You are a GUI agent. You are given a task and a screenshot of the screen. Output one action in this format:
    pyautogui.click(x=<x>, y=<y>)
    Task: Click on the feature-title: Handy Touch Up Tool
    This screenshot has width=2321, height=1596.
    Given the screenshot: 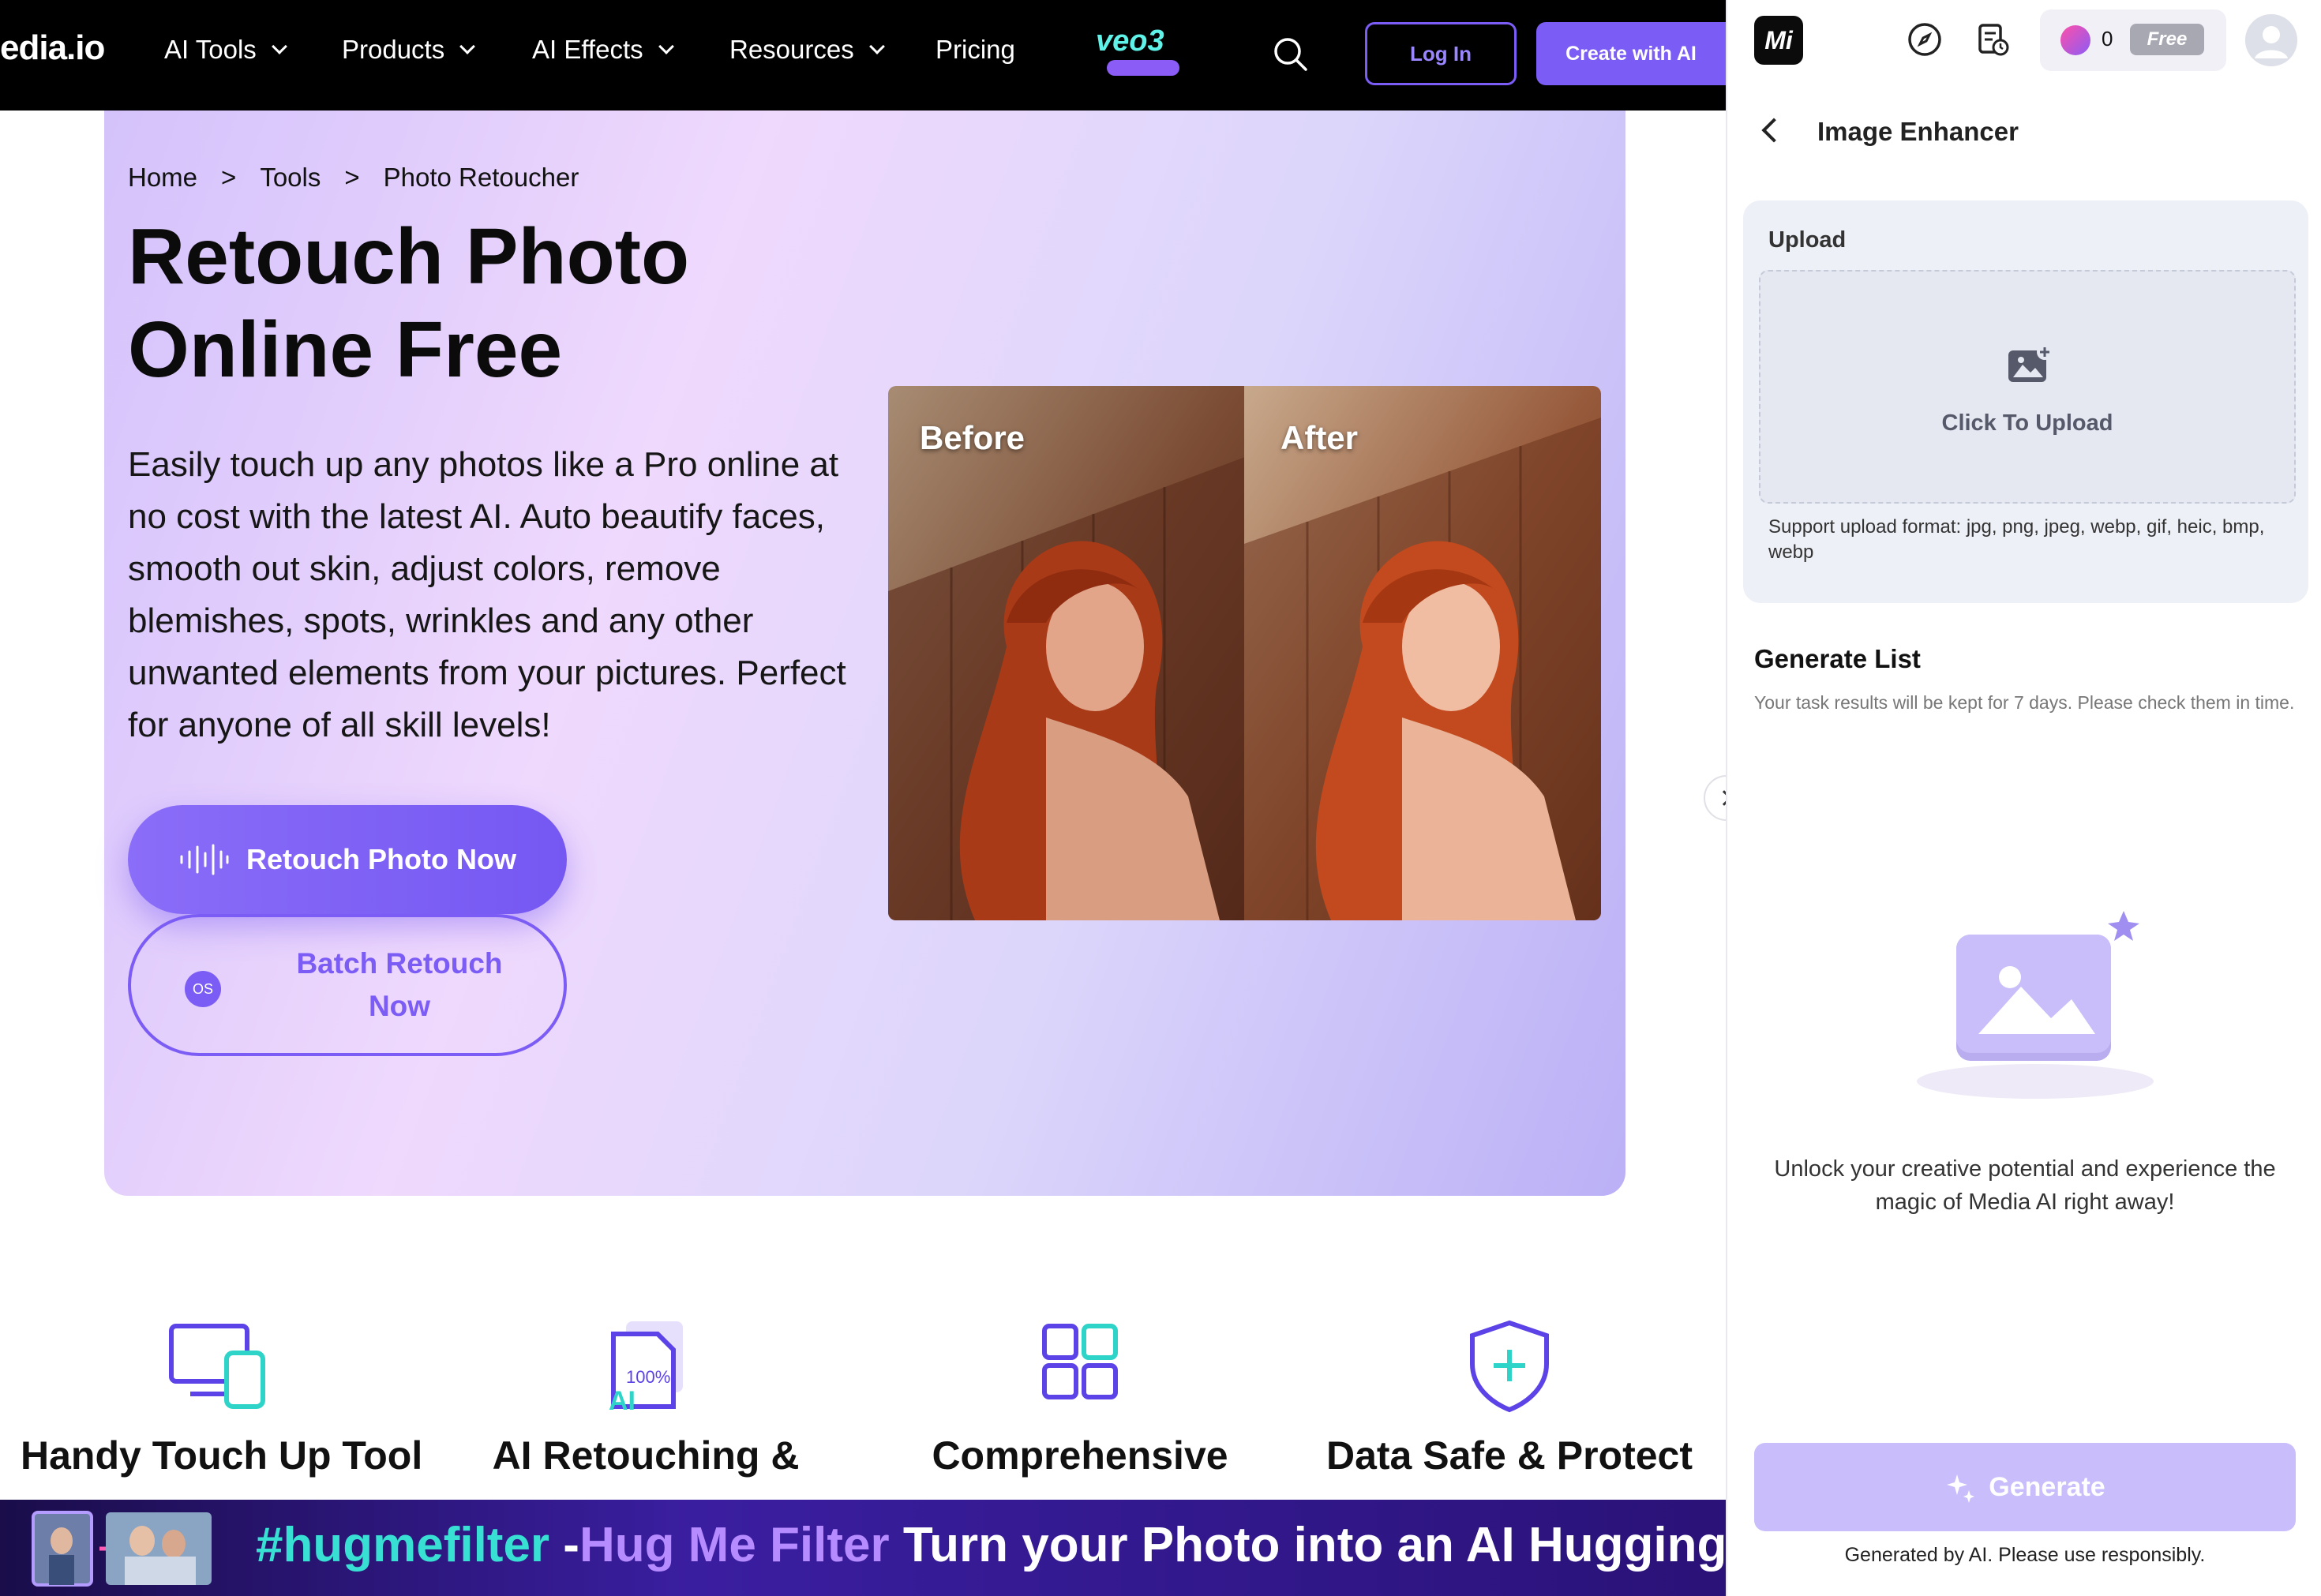 What is the action you would take?
    pyautogui.click(x=222, y=1456)
    